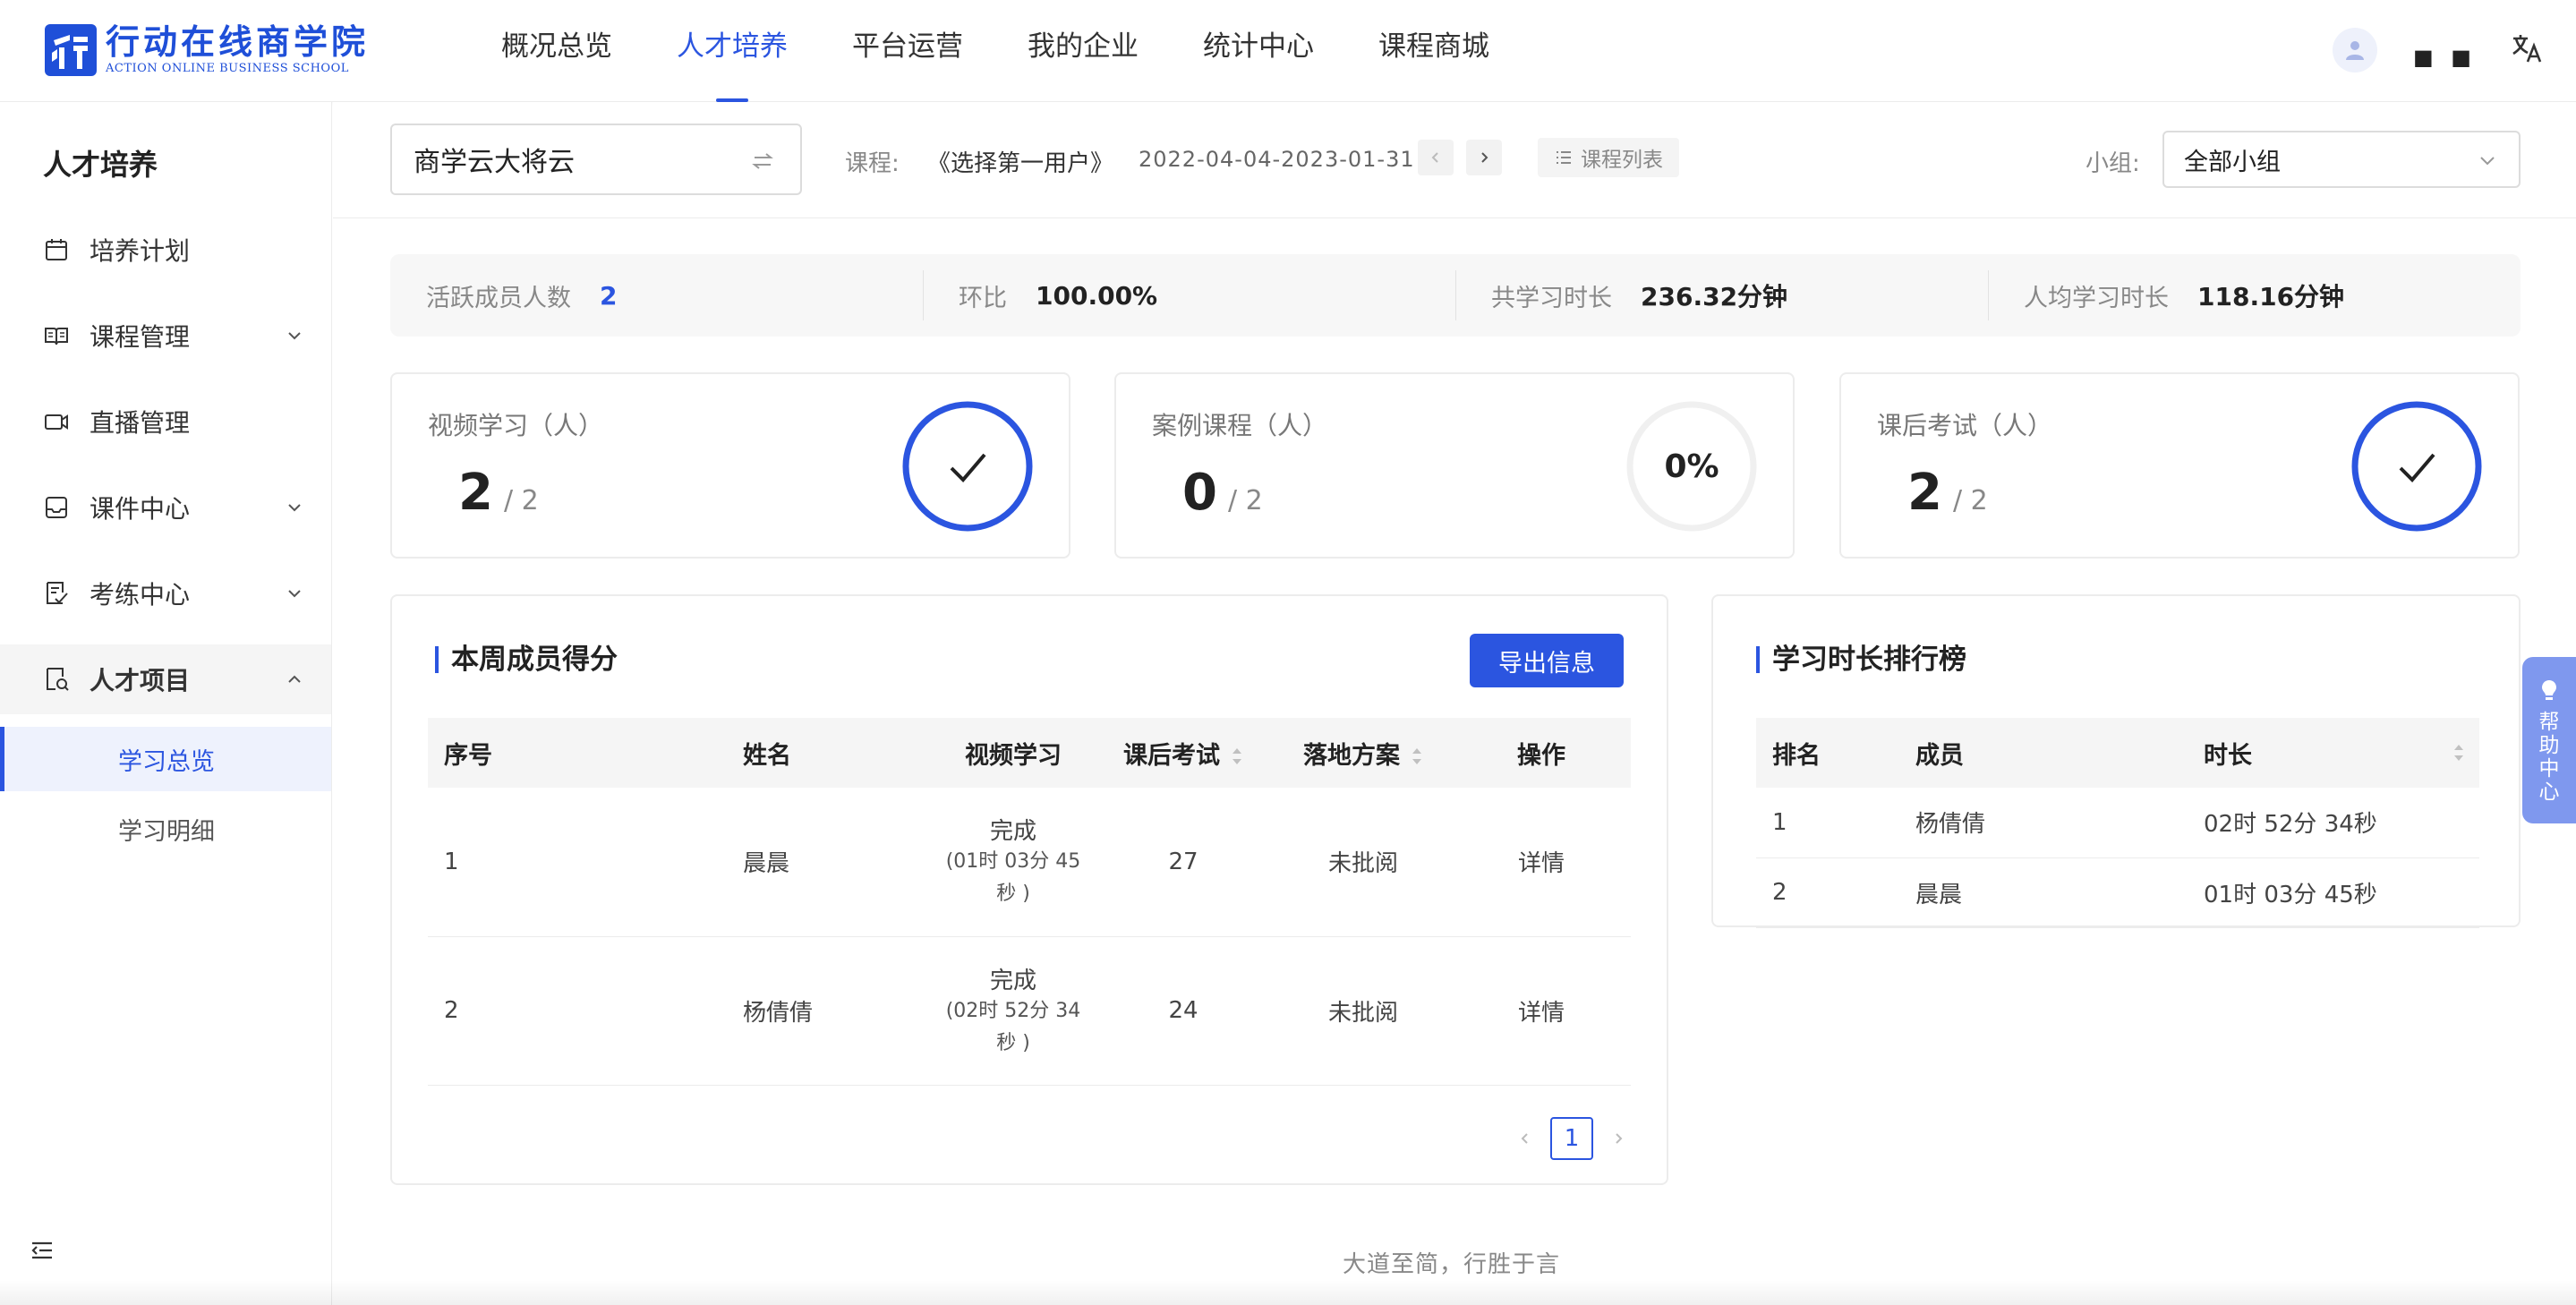 This screenshot has height=1305, width=2576. I want to click on calendar-icon, so click(56, 249).